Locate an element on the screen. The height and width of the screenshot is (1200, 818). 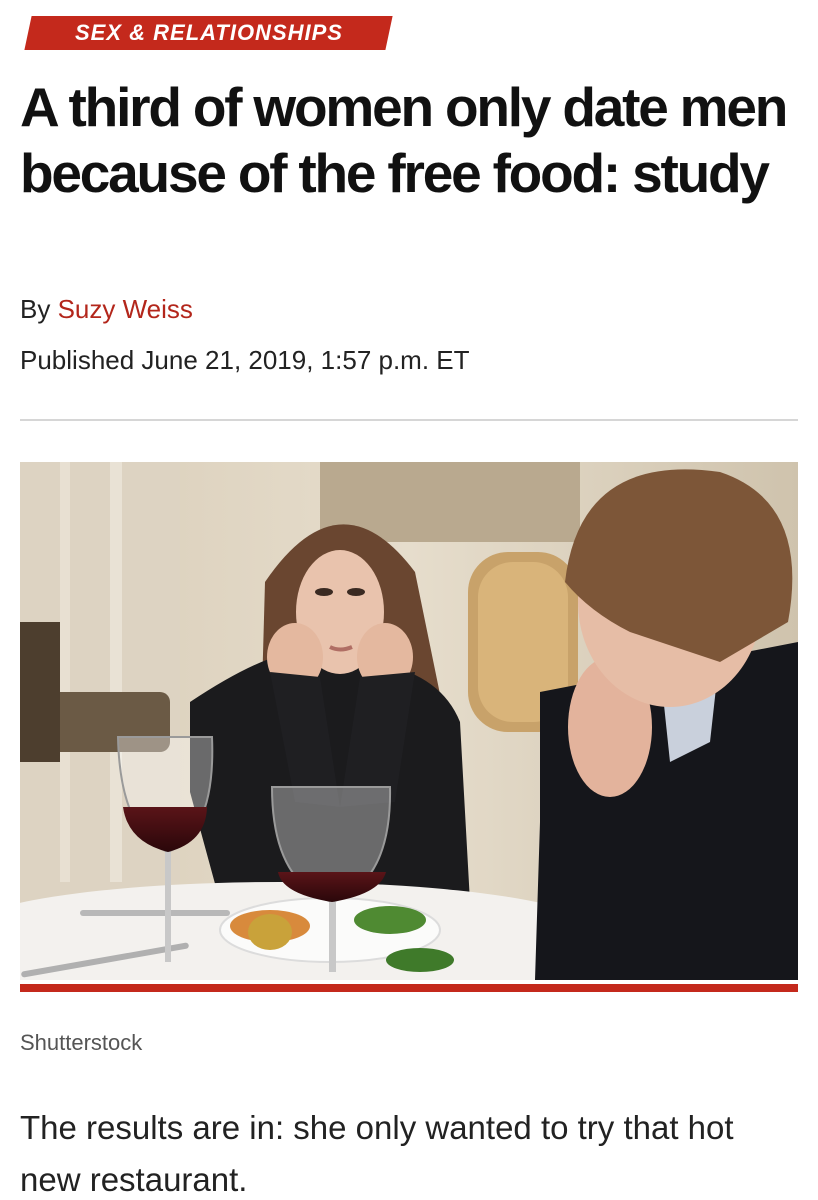
byline-prefix: By is located at coordinates (39, 309).